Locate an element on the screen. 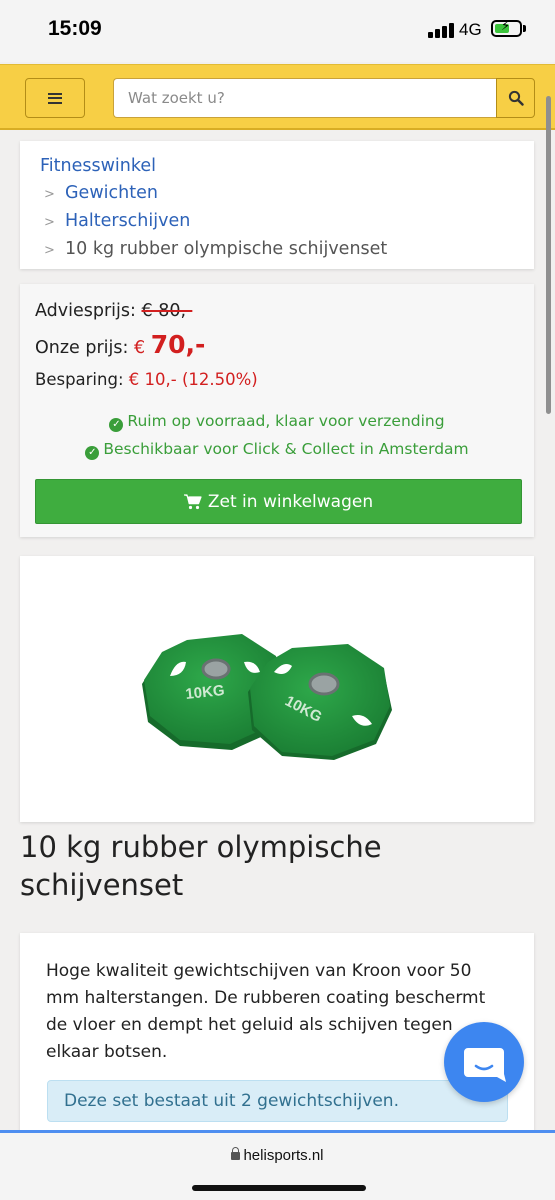 The image size is (555, 1200). info-alert: Deze set bestaat uit 2 gewichtschijven. is located at coordinates (277, 1101).